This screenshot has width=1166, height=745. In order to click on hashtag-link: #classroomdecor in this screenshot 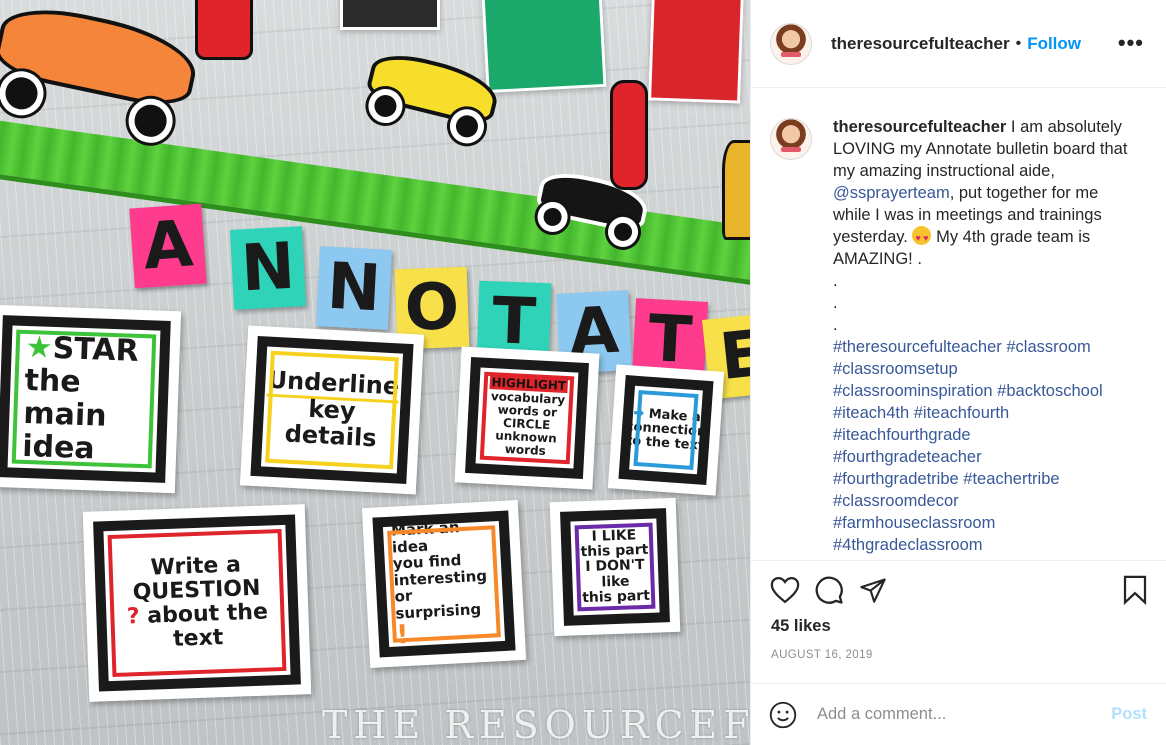, I will do `click(896, 501)`.